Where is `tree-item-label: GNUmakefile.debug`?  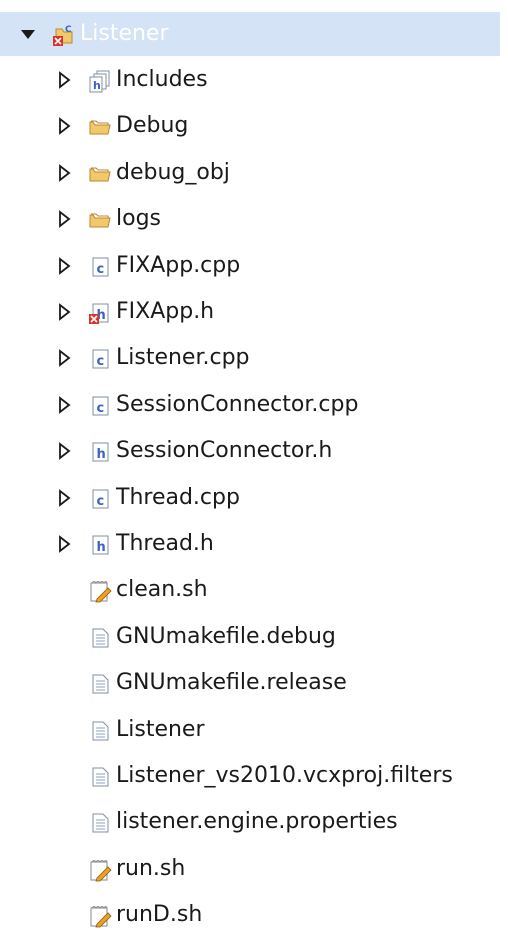
tree-item-label: GNUmakefile.debug is located at coordinates (226, 636).